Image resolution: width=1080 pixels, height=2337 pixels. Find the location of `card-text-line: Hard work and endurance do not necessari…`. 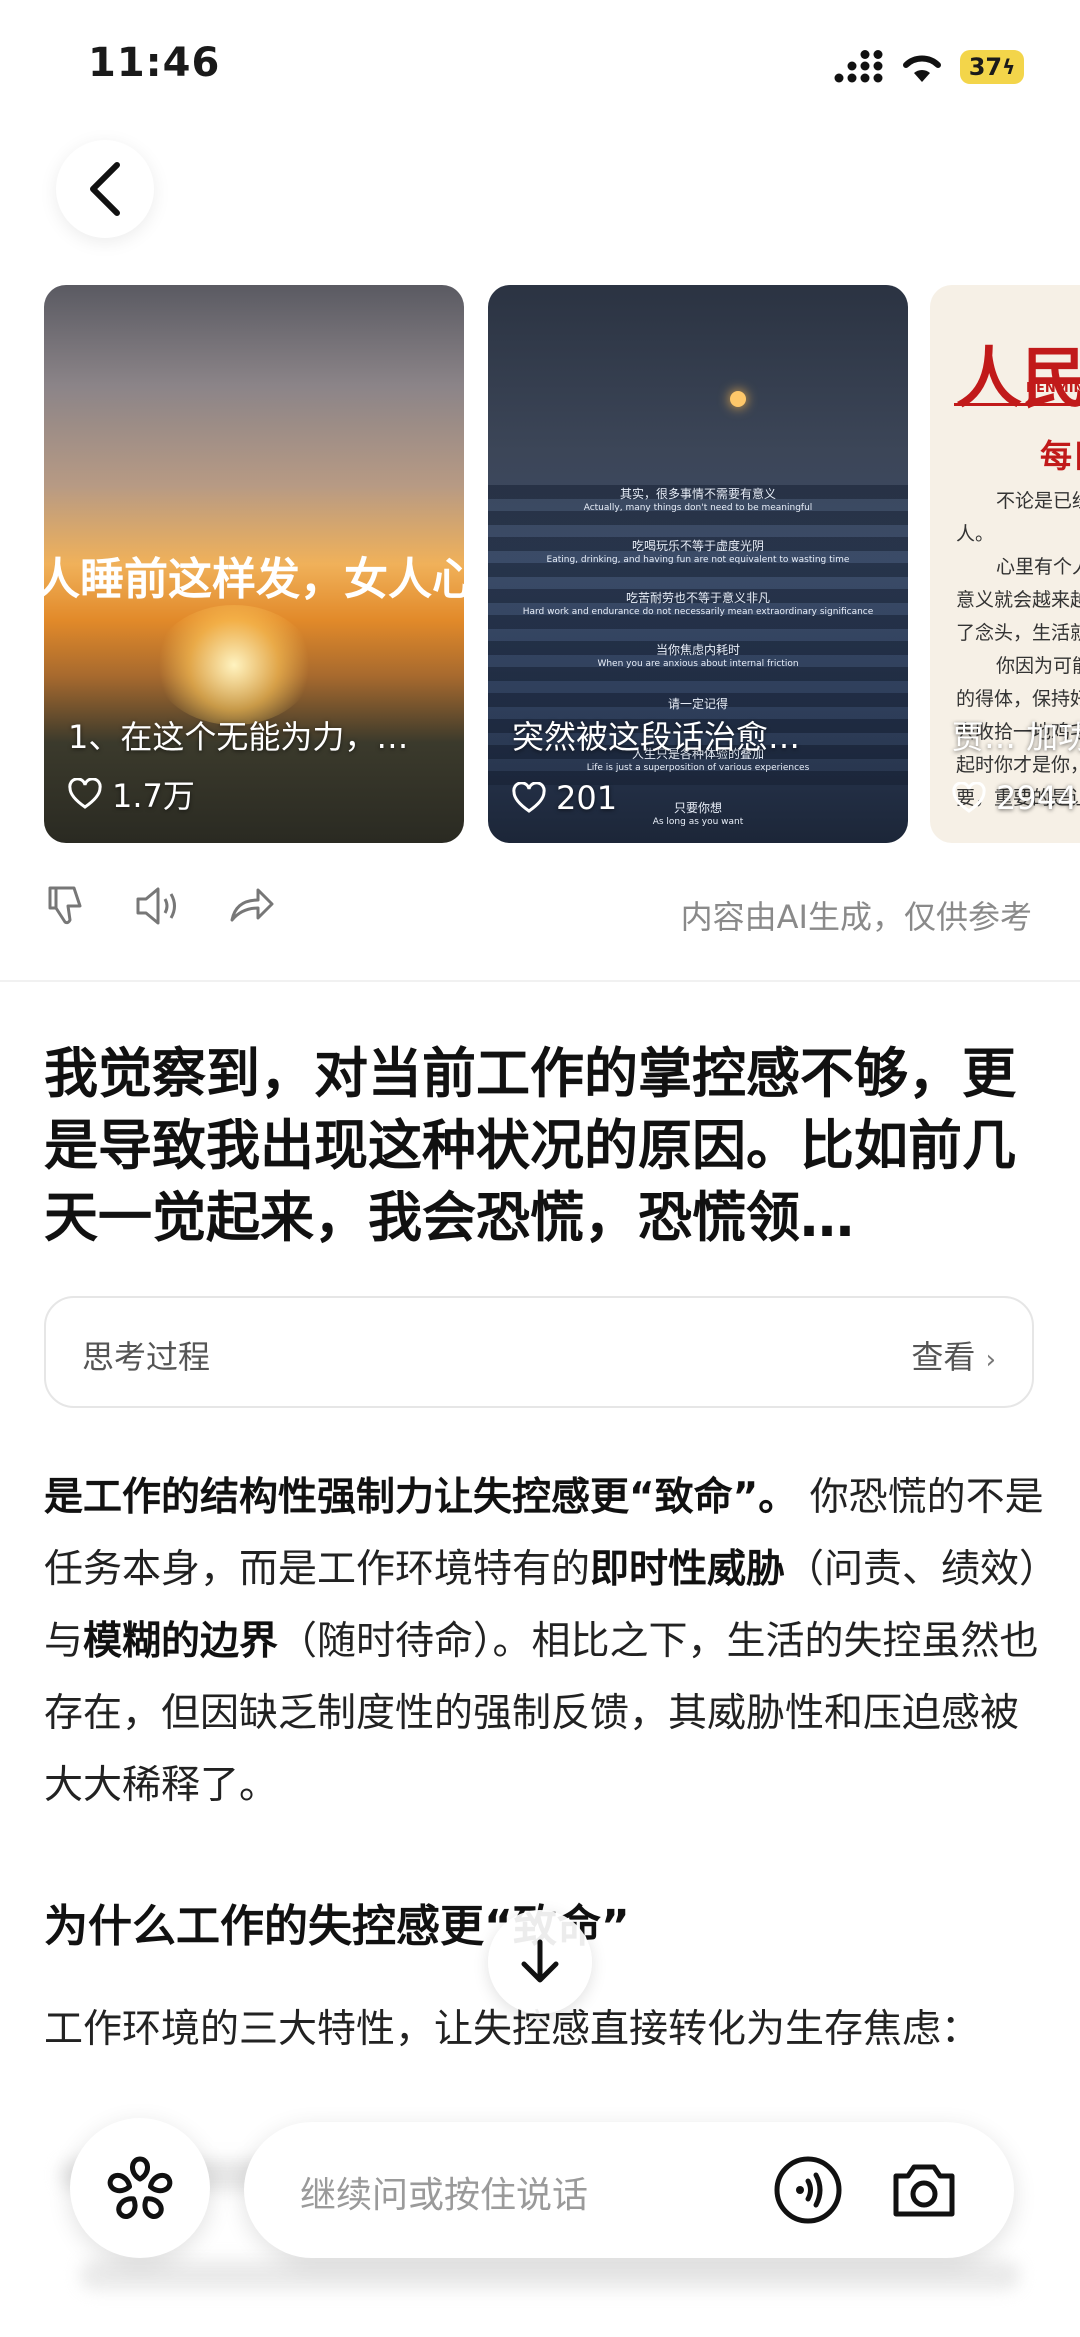

card-text-line: Hard work and endurance do not necessari… is located at coordinates (698, 612).